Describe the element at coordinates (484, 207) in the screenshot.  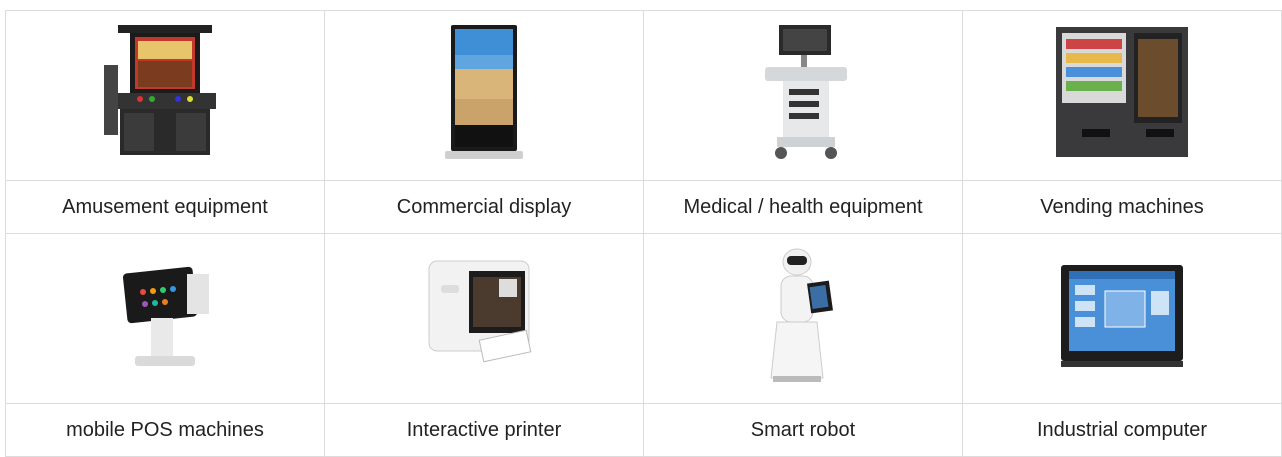
I see `category-label: Commercial display` at that location.